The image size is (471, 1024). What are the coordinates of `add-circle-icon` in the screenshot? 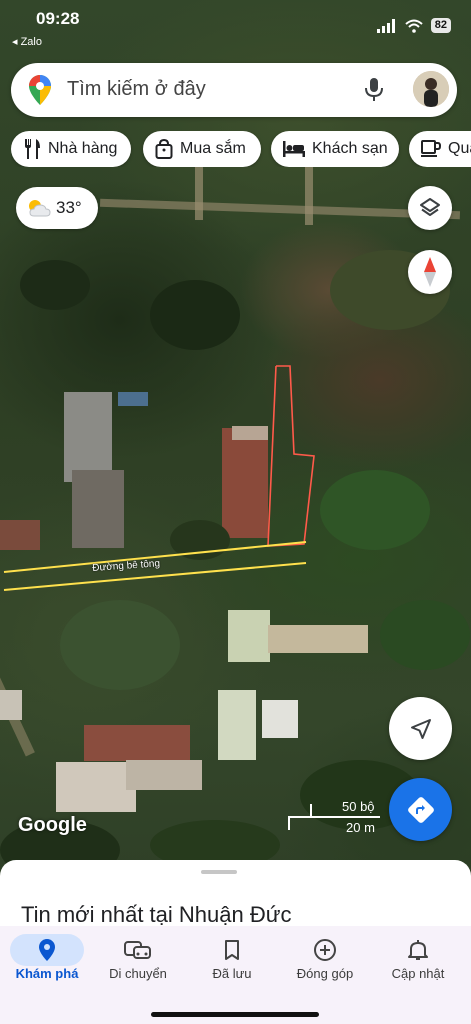 It's located at (325, 950).